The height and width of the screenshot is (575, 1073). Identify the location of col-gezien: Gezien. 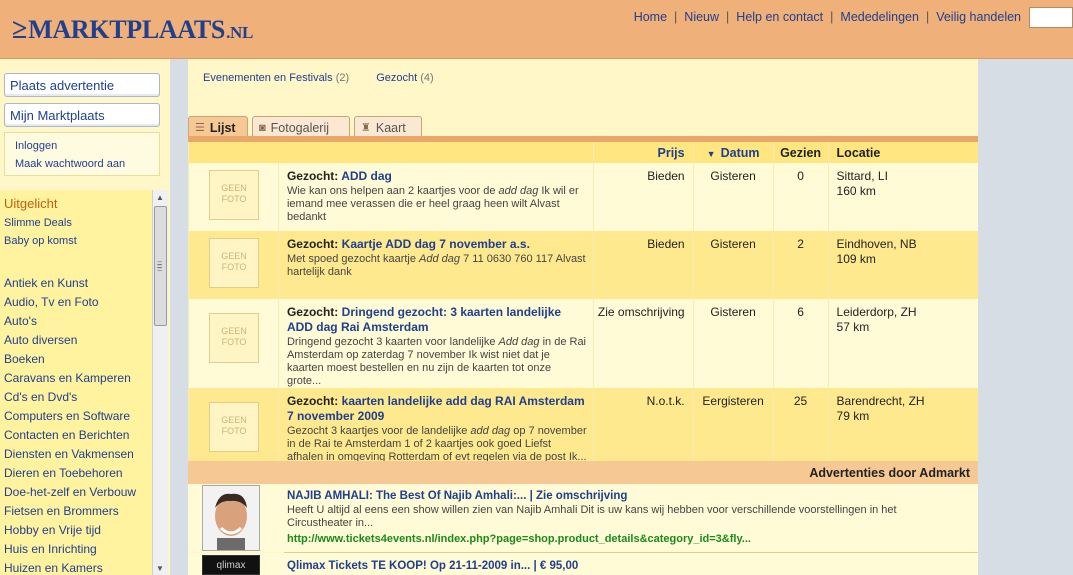
(800, 152).